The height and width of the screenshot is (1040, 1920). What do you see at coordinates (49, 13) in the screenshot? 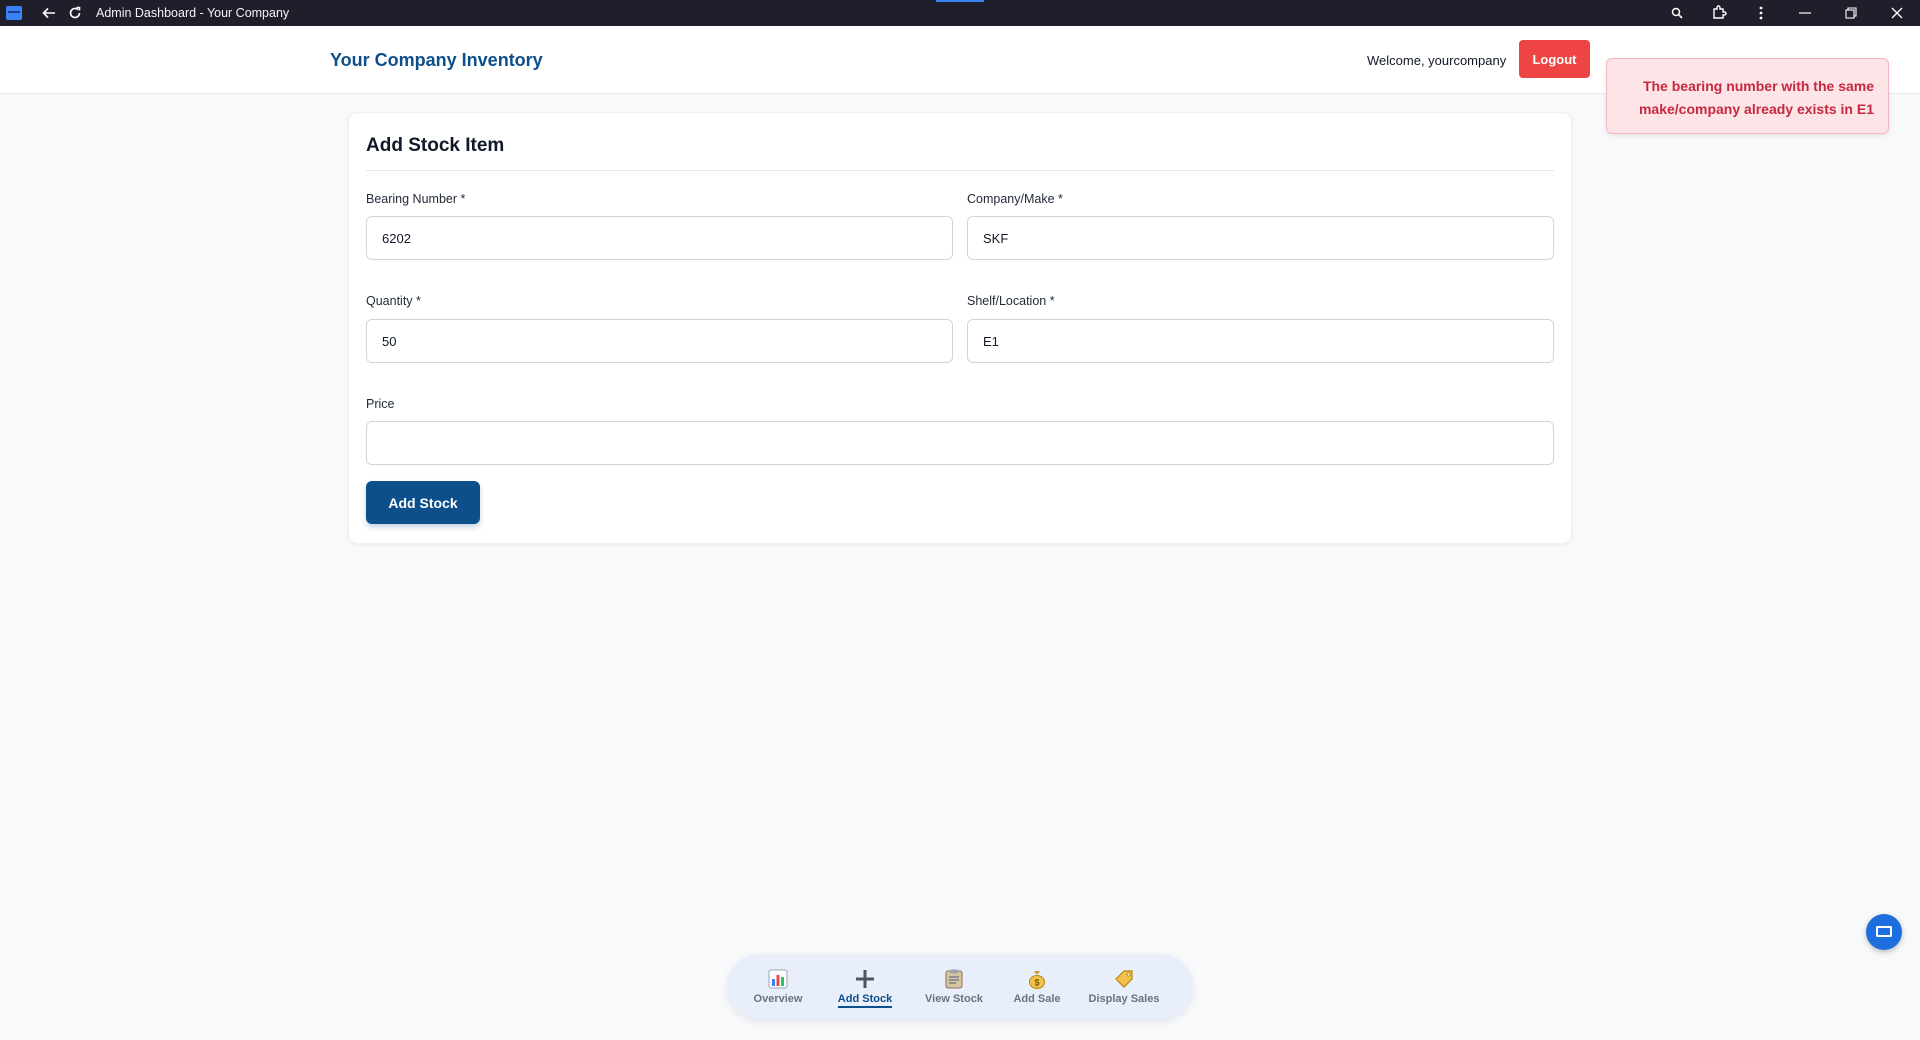
I see `back-arrow-icon` at bounding box center [49, 13].